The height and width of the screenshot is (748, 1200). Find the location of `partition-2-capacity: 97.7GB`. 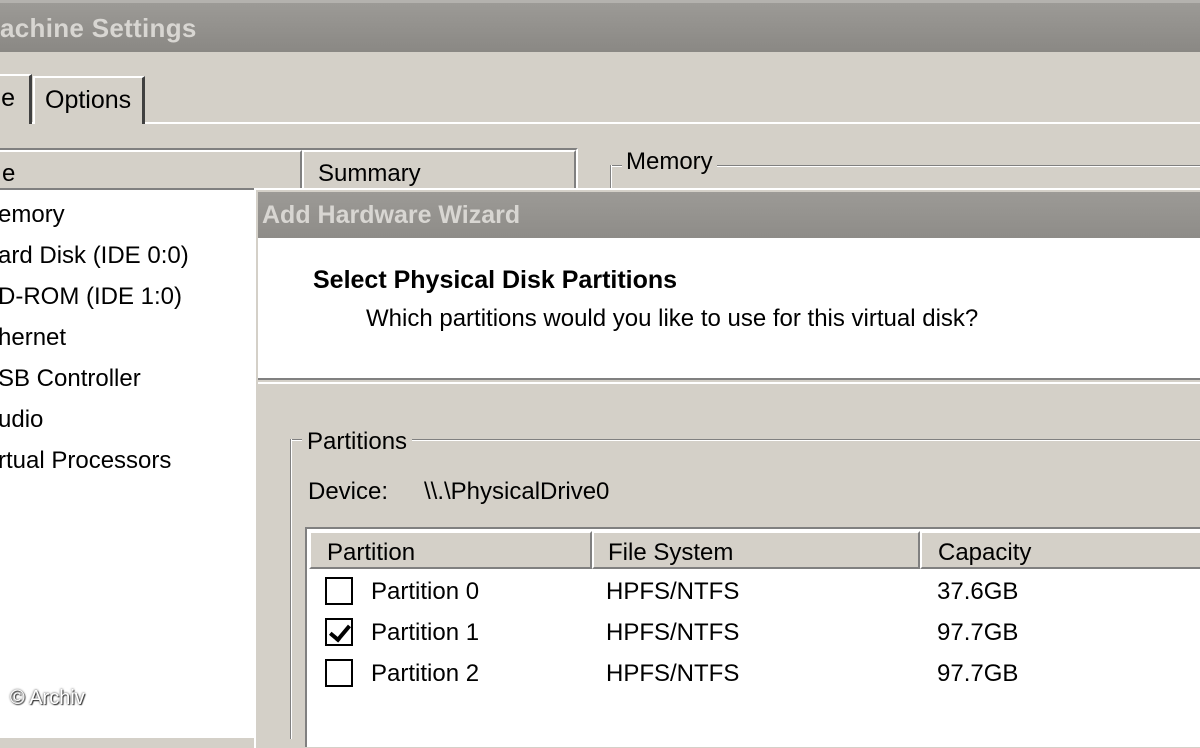

partition-2-capacity: 97.7GB is located at coordinates (978, 673).